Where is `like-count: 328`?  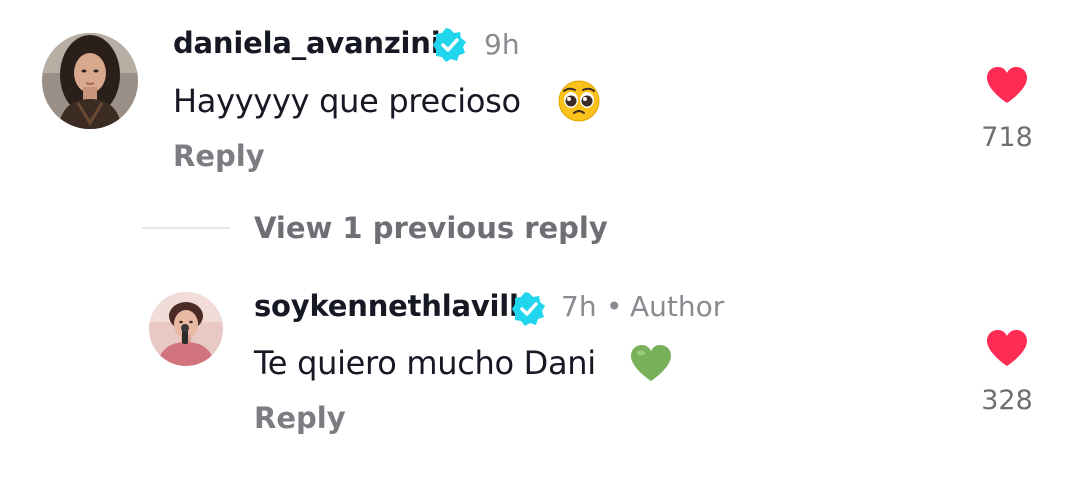
like-count: 328 is located at coordinates (1007, 400).